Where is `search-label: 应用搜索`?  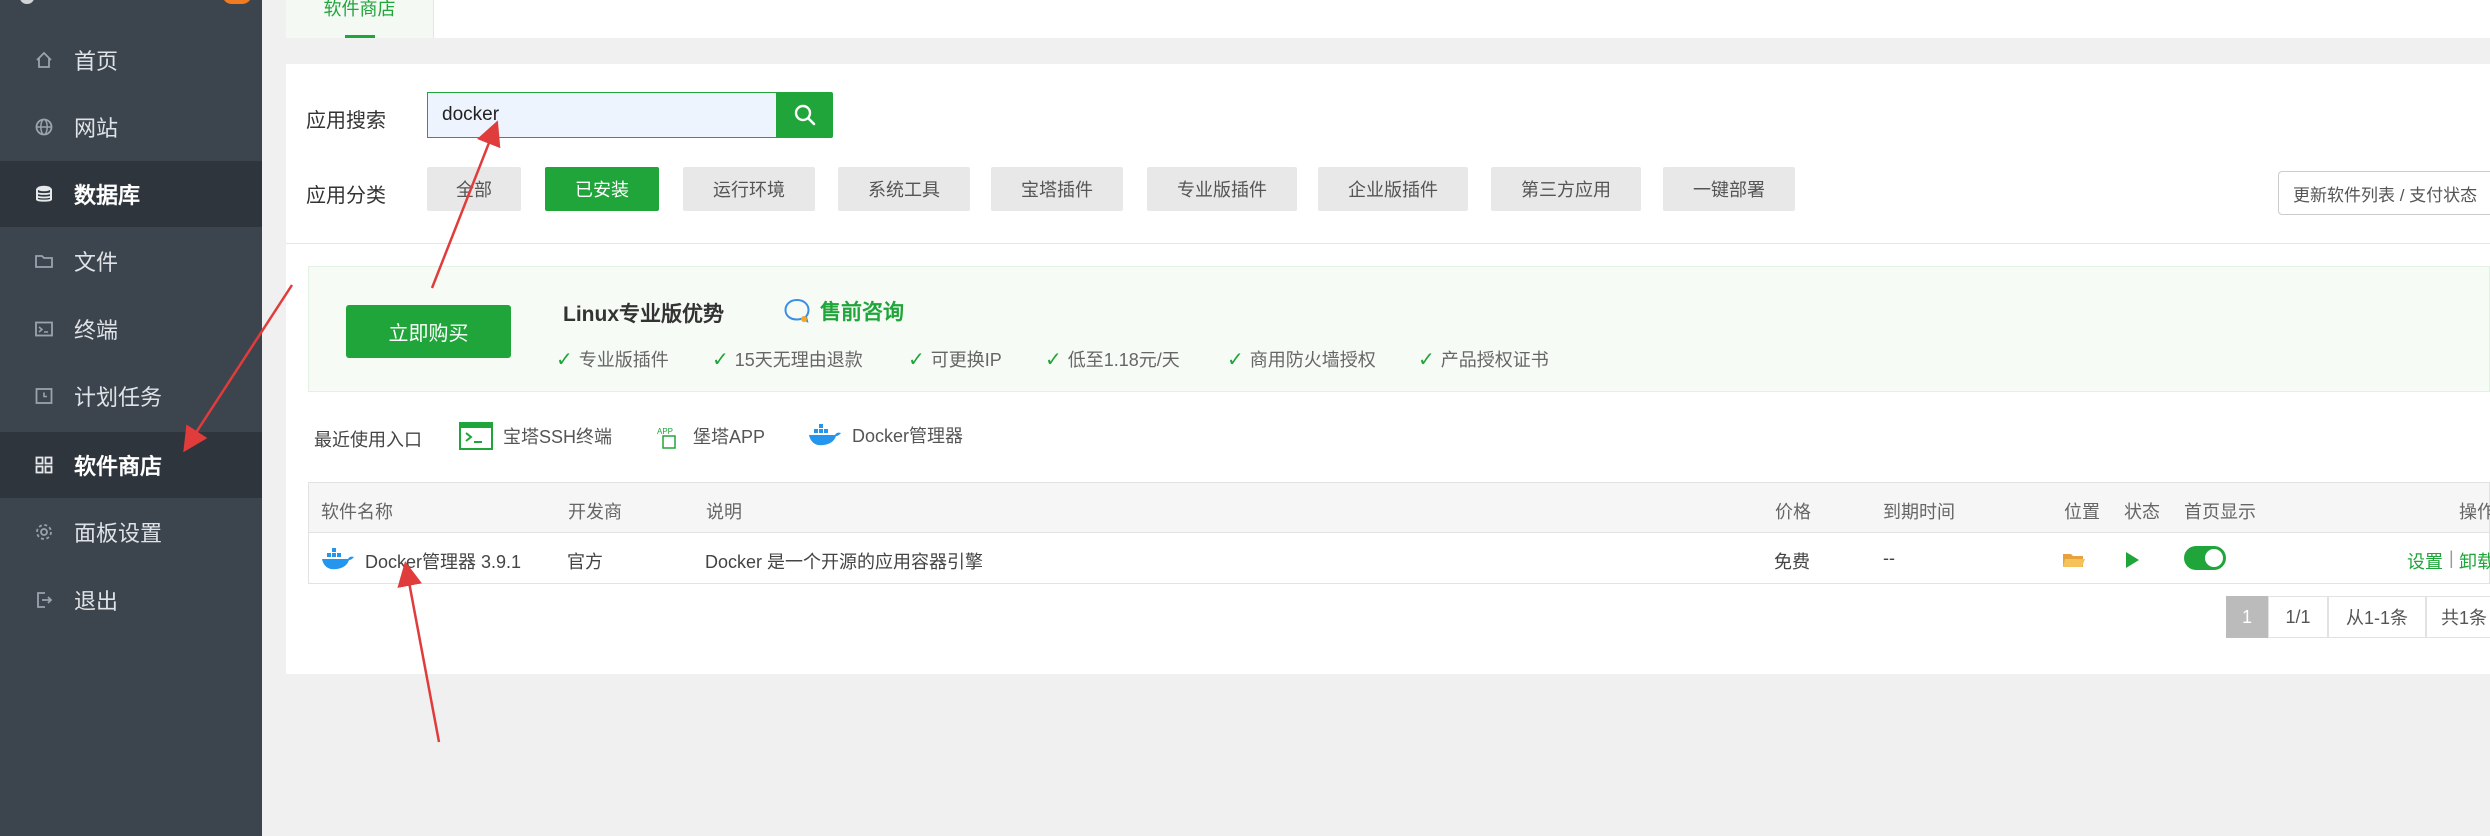 search-label: 应用搜索 is located at coordinates (346, 121).